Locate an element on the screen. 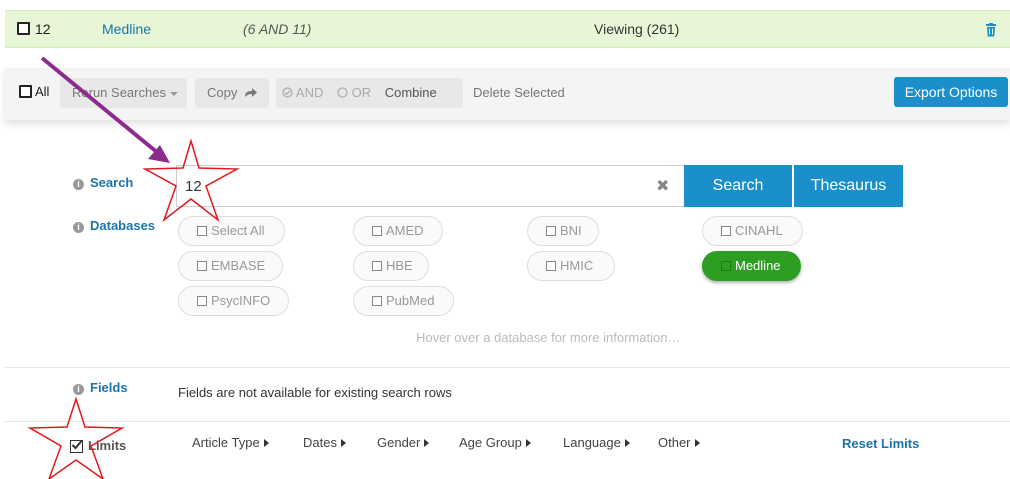 The width and height of the screenshot is (1010, 479). databases-label: i Databases is located at coordinates (114, 225).